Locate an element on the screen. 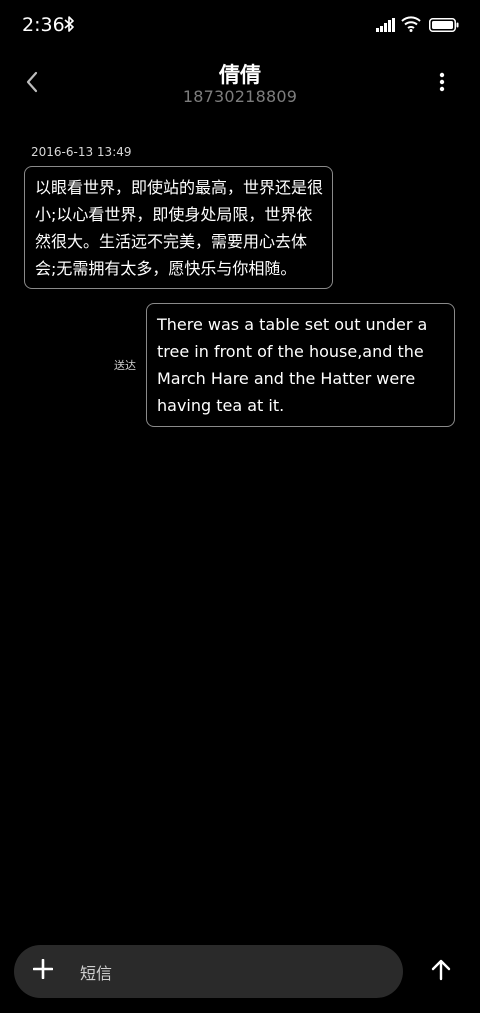 The height and width of the screenshot is (1013, 480). status-time: 2:36 is located at coordinates (43, 25).